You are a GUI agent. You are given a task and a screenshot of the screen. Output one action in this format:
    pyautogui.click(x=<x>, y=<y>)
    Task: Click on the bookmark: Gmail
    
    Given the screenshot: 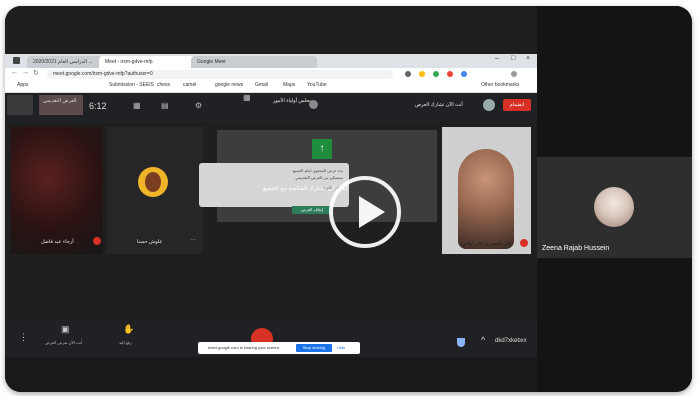 What is the action you would take?
    pyautogui.click(x=261, y=85)
    